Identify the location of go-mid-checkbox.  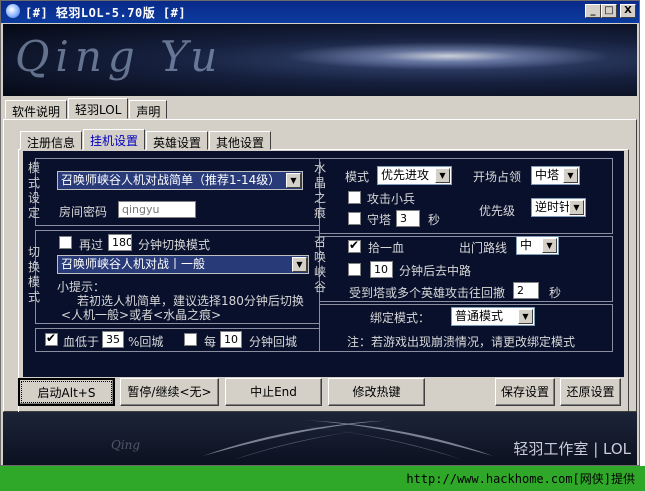
(354, 269).